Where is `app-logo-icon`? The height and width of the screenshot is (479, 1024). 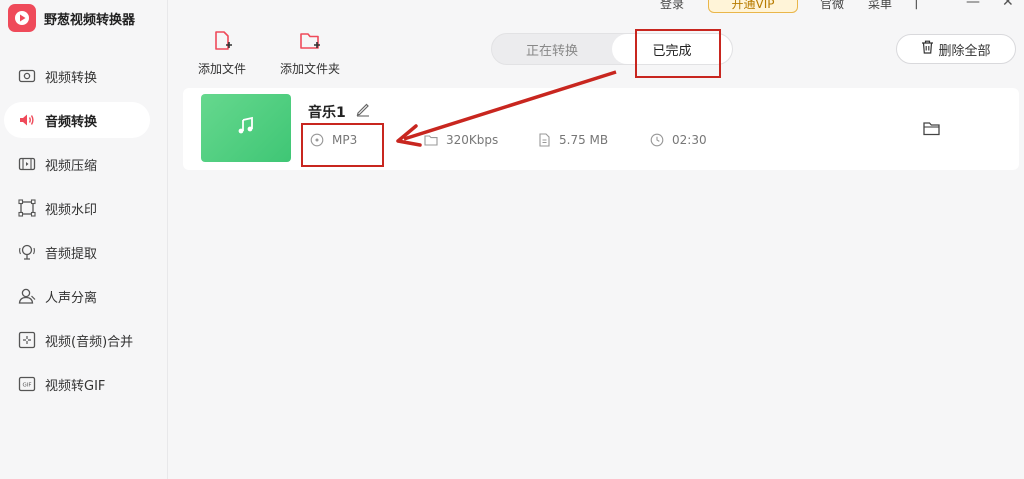 app-logo-icon is located at coordinates (22, 18).